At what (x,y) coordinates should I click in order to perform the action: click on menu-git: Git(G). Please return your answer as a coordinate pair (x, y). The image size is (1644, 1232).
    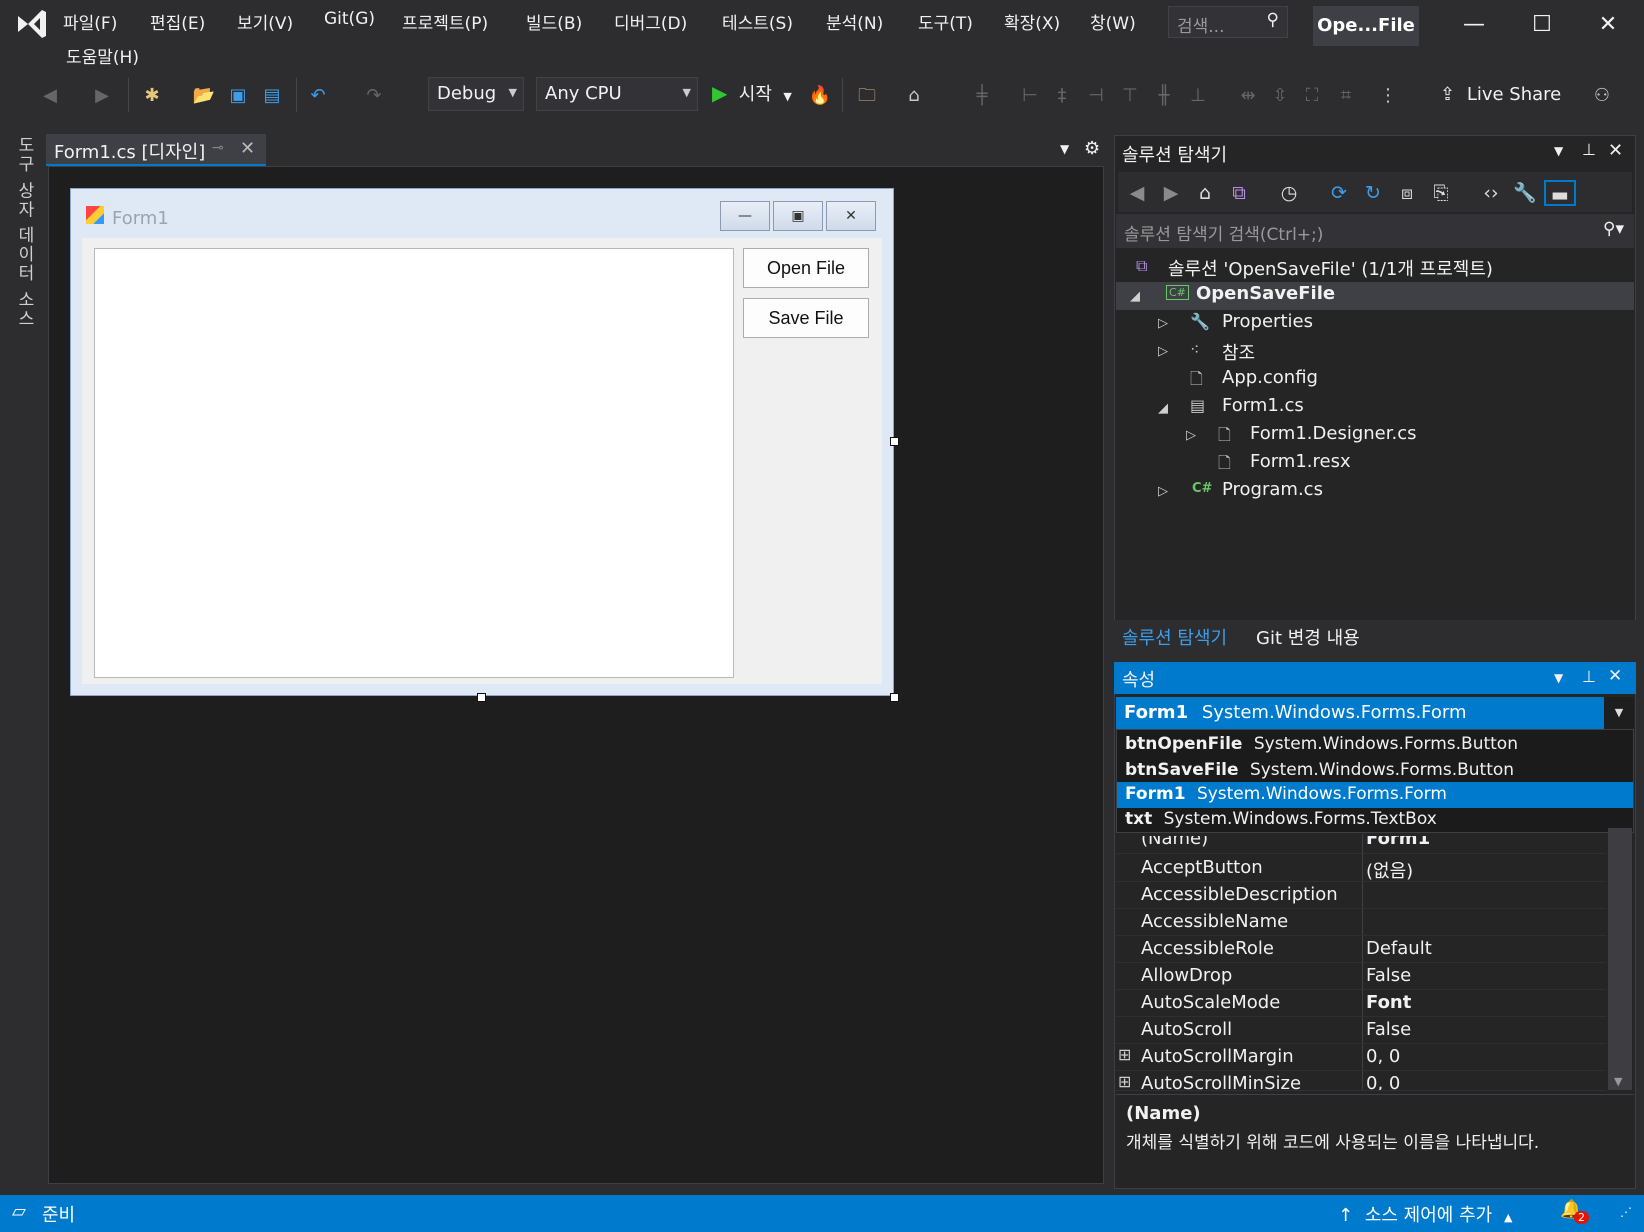
    Looking at the image, I should click on (349, 19).